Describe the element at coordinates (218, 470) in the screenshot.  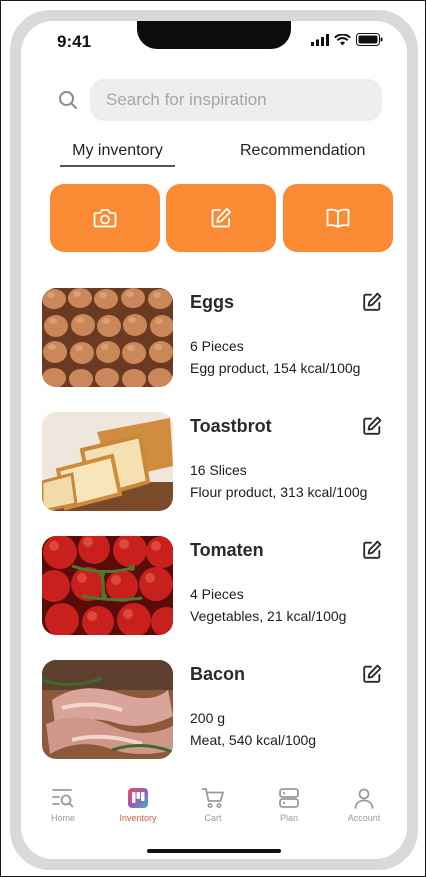
I see `item-quantity: 16 Slices` at that location.